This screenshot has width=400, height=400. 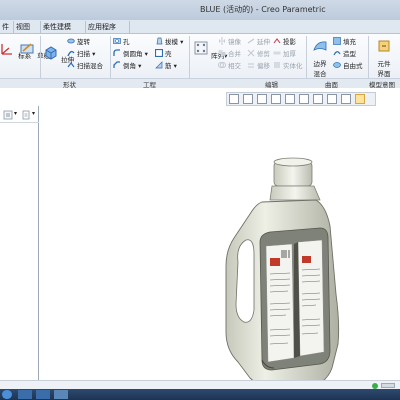 What do you see at coordinates (384, 64) in the screenshot?
I see `component-interface-label-1: 元件` at bounding box center [384, 64].